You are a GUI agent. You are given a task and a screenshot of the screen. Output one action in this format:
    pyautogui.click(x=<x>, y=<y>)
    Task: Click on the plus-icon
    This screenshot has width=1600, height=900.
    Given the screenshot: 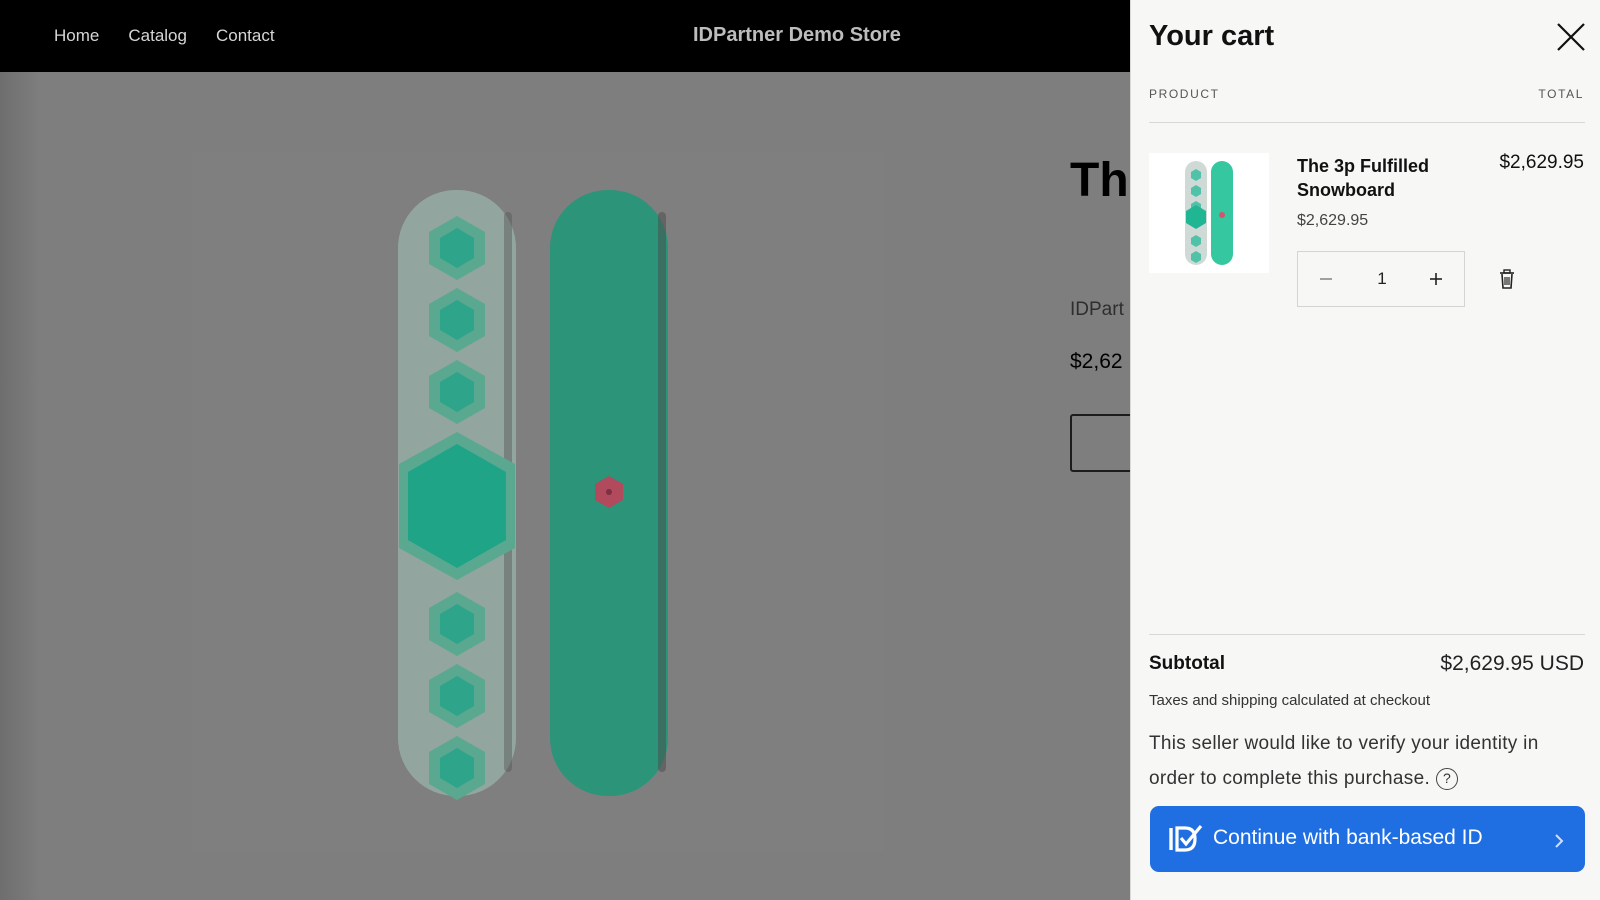 What is the action you would take?
    pyautogui.click(x=1436, y=279)
    